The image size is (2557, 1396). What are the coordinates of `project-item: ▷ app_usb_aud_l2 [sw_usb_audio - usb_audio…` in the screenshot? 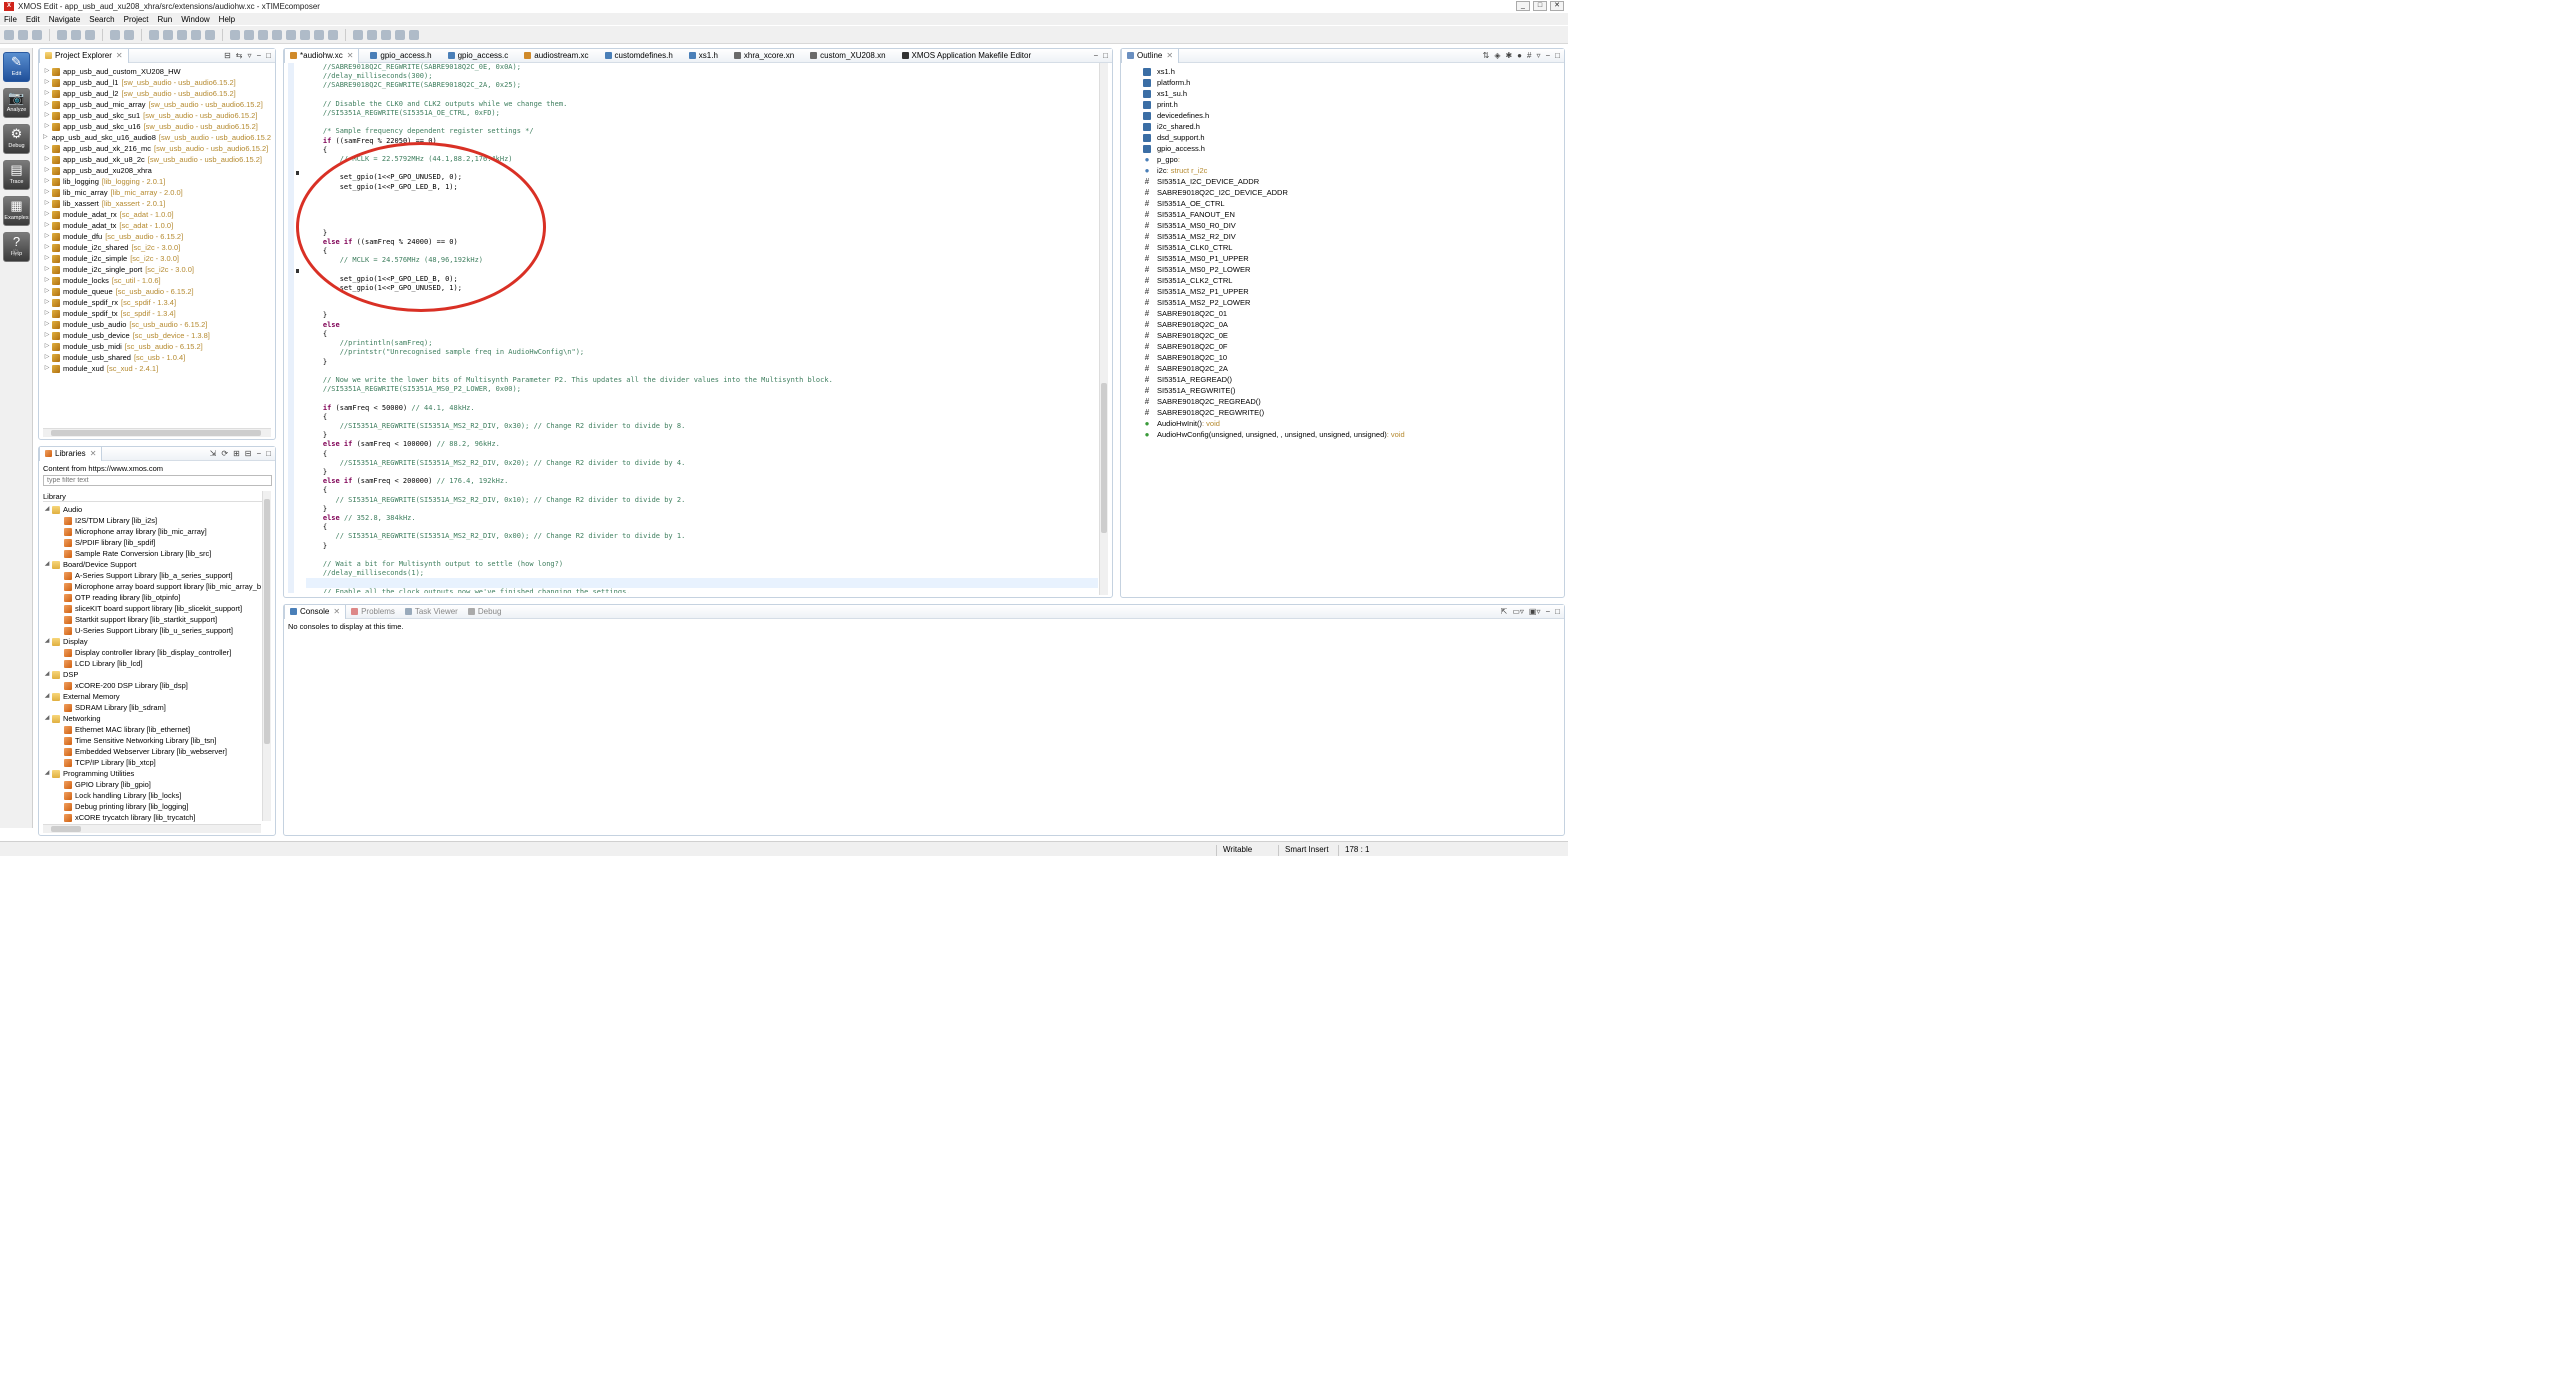 It's located at (157, 93).